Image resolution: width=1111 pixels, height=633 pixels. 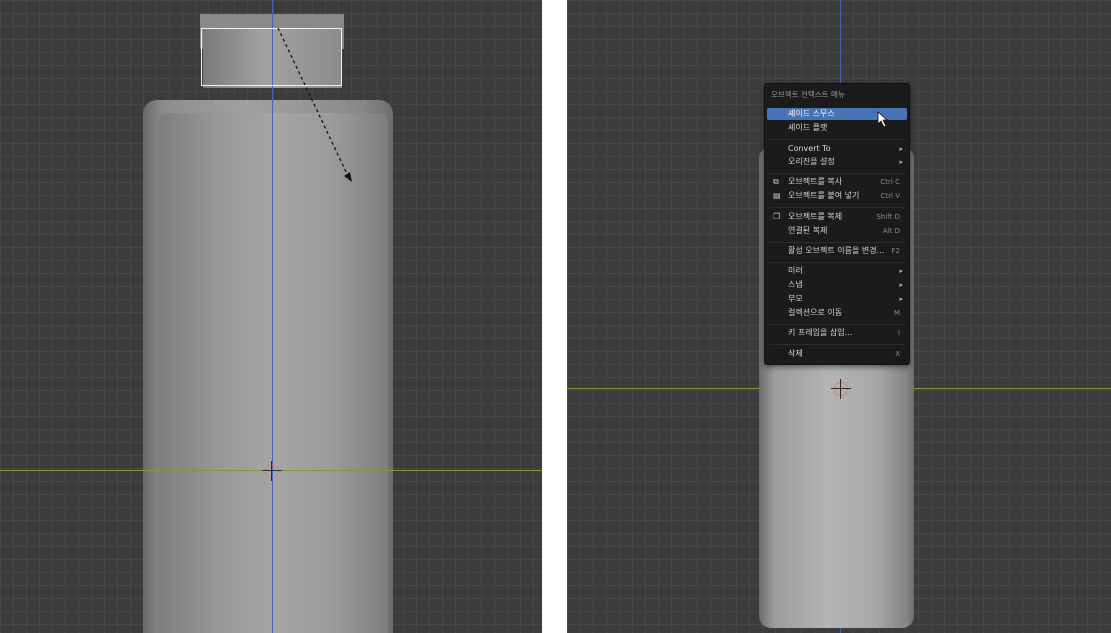 What do you see at coordinates (777, 216) in the screenshot?
I see `duplicate-icon: ❐` at bounding box center [777, 216].